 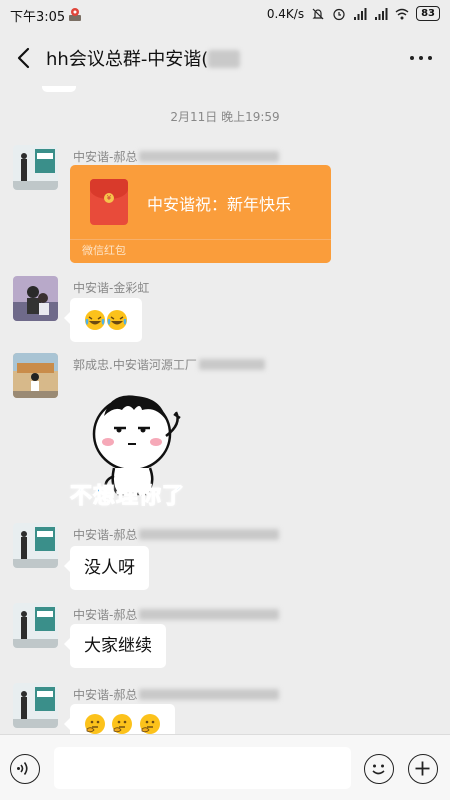 What do you see at coordinates (225, 15) in the screenshot?
I see `status-bar: 下午3:05 0.4K/s 83` at bounding box center [225, 15].